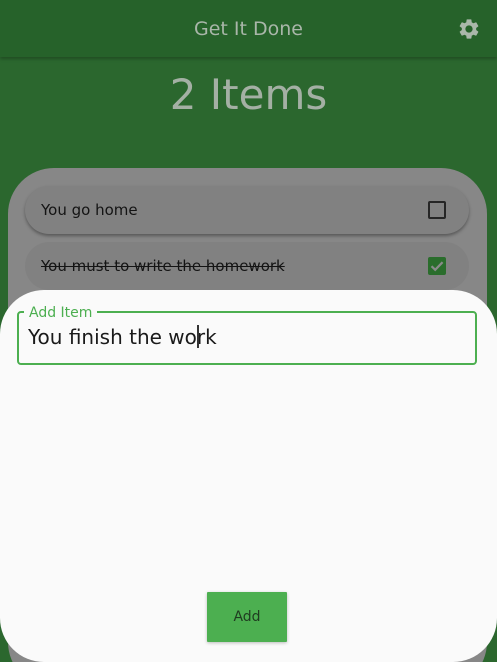 The image size is (497, 662). Describe the element at coordinates (243, 337) in the screenshot. I see `add-item-input` at that location.